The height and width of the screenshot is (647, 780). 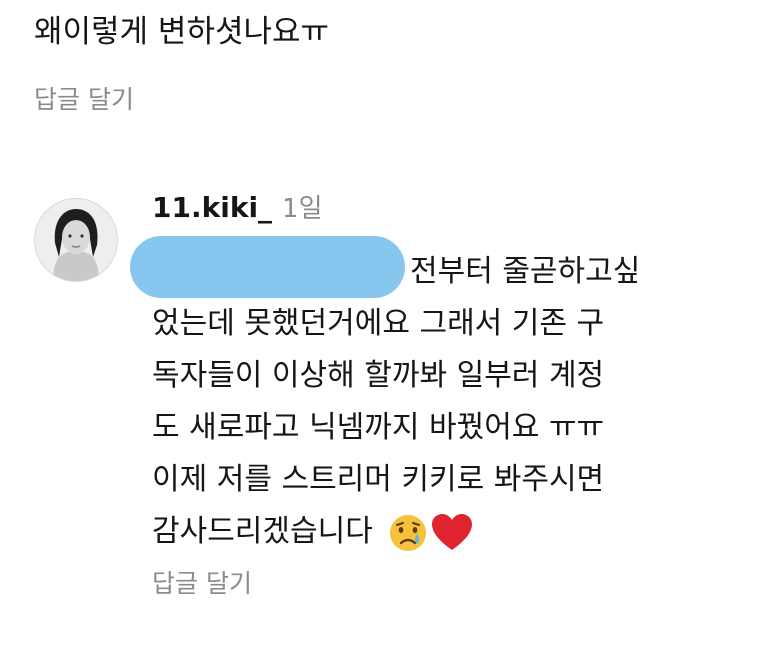 I want to click on comment-line: 독자들이 이상해 할까봐 일부러 계정, so click(x=378, y=375).